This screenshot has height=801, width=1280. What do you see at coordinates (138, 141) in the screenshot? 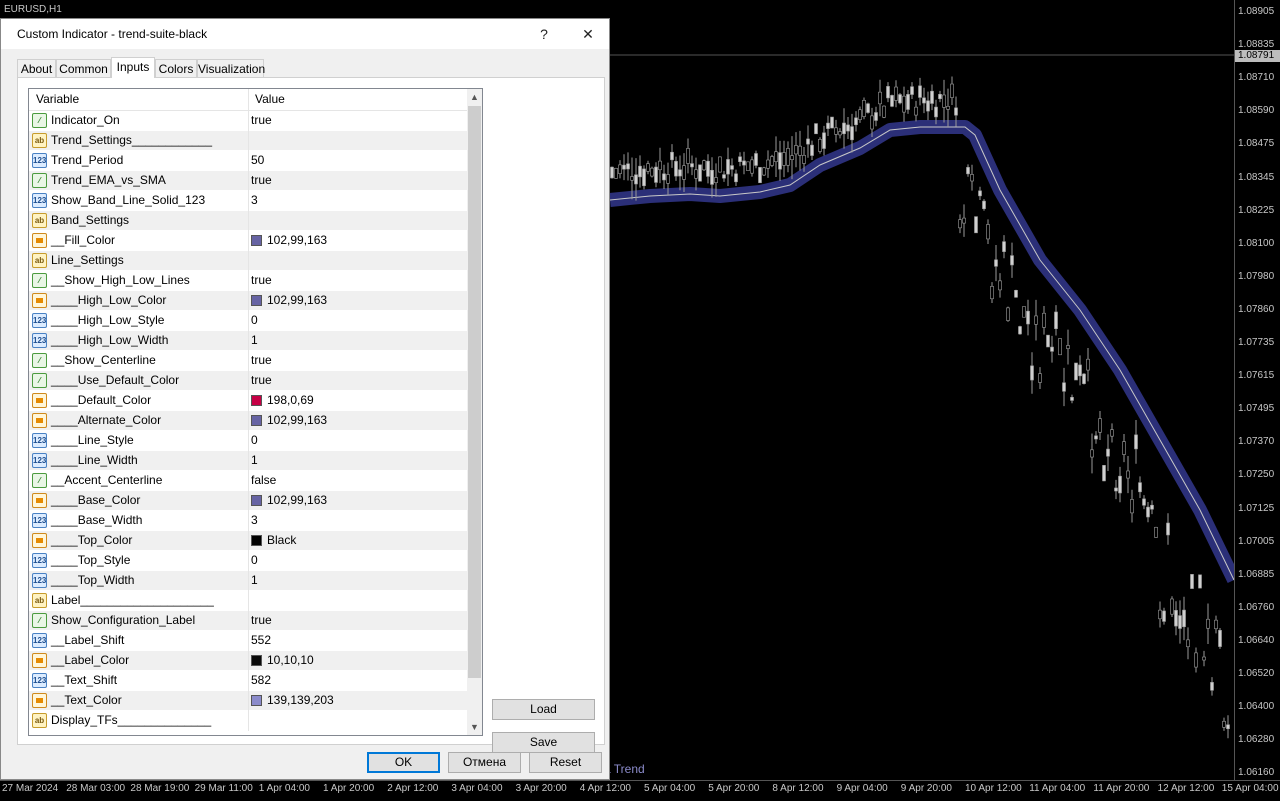
I see `variable-cell: ab Trend_Settings____________` at bounding box center [138, 141].